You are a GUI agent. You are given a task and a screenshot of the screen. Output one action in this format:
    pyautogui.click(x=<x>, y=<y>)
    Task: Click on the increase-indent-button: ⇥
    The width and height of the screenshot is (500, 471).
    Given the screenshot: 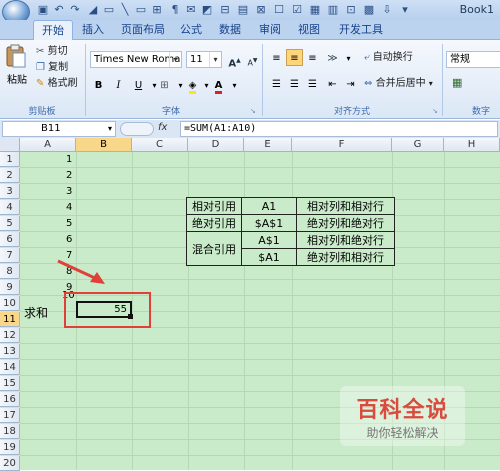 What is the action you would take?
    pyautogui.click(x=350, y=83)
    